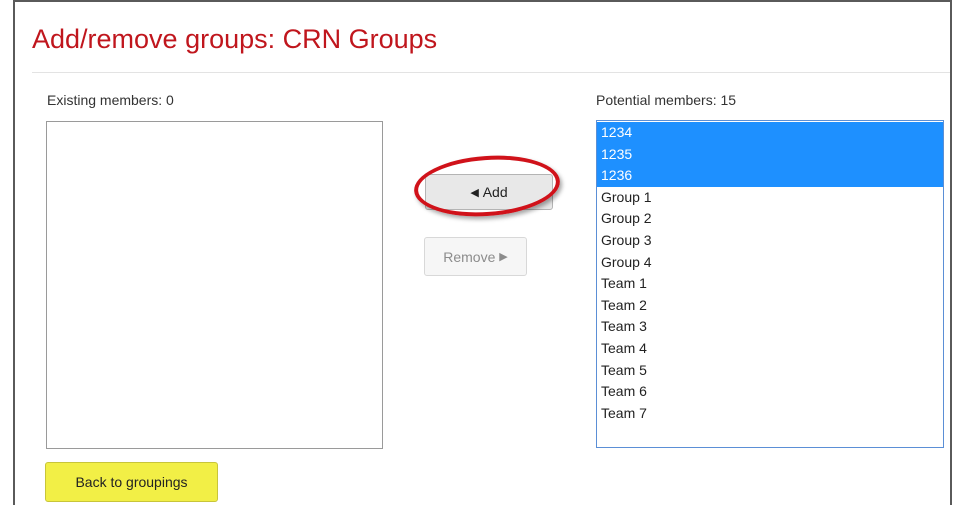  I want to click on potential-members-label: Potential members: 15, so click(666, 100).